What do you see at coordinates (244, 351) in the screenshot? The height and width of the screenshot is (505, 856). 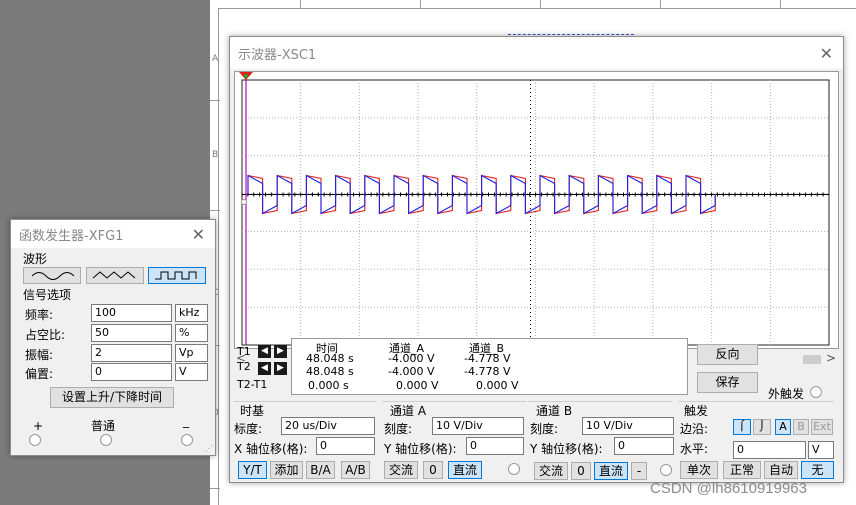 I see `t1-label: T1` at bounding box center [244, 351].